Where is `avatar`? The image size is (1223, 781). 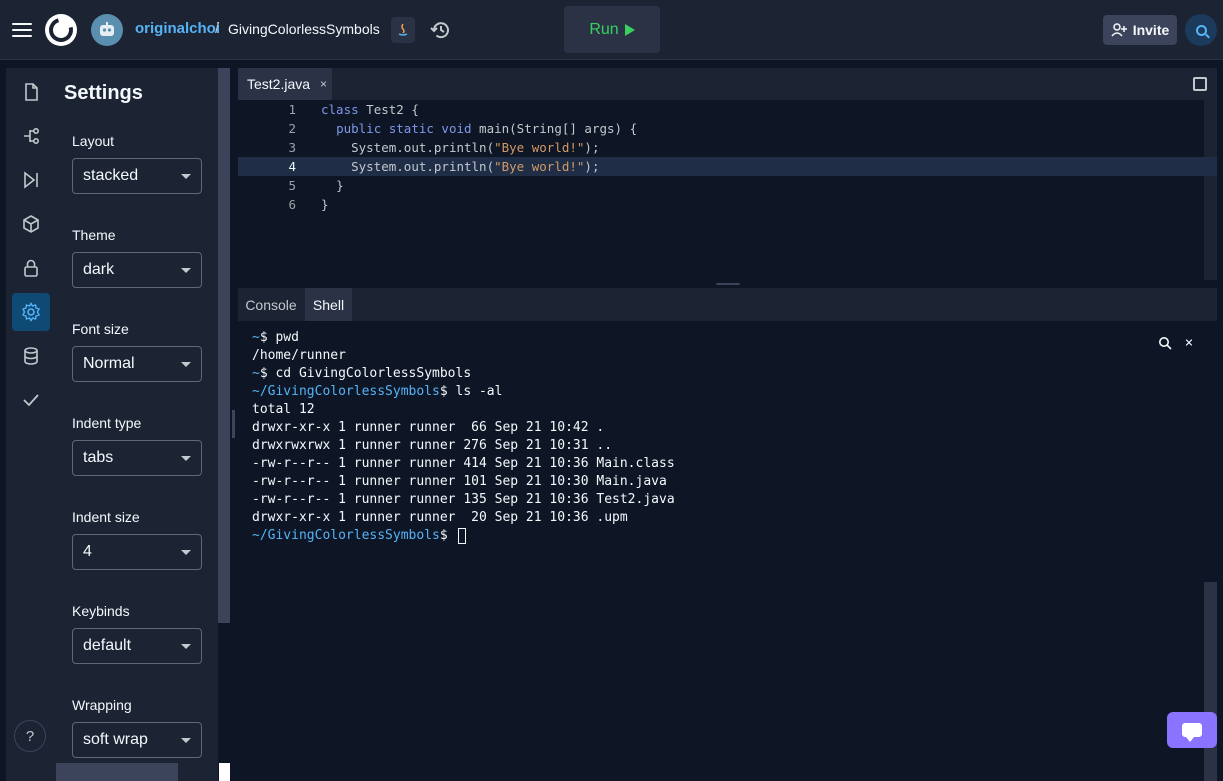 avatar is located at coordinates (107, 30).